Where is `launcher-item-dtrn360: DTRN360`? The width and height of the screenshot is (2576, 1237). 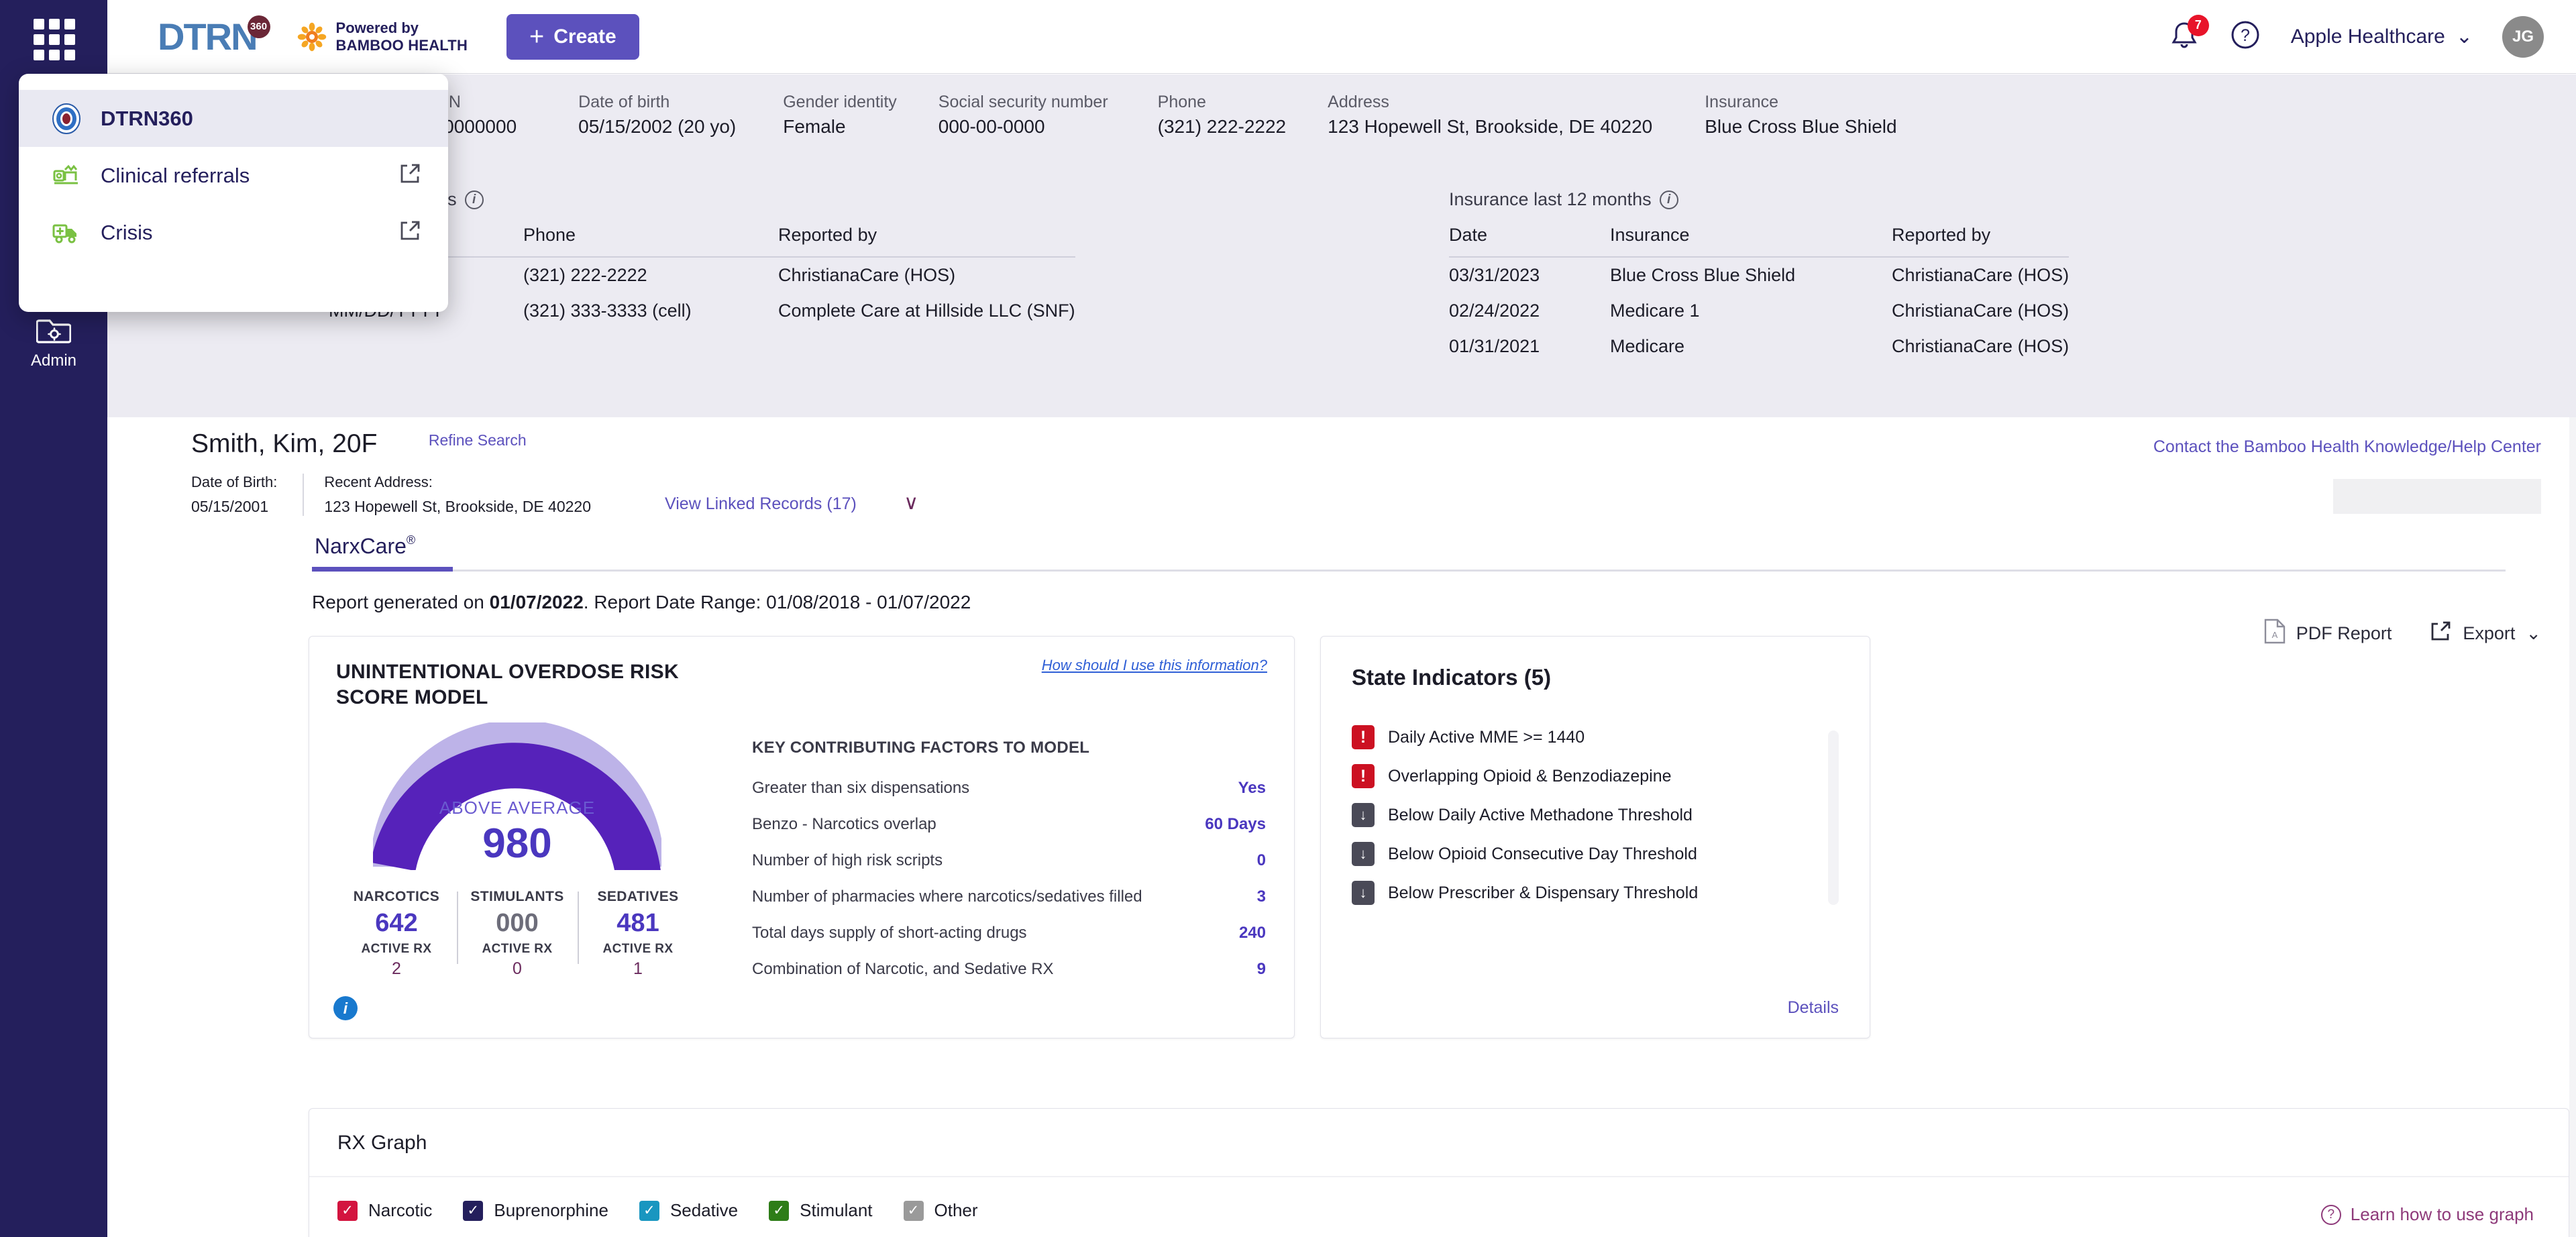
launcher-item-dtrn360: DTRN360 is located at coordinates (233, 118).